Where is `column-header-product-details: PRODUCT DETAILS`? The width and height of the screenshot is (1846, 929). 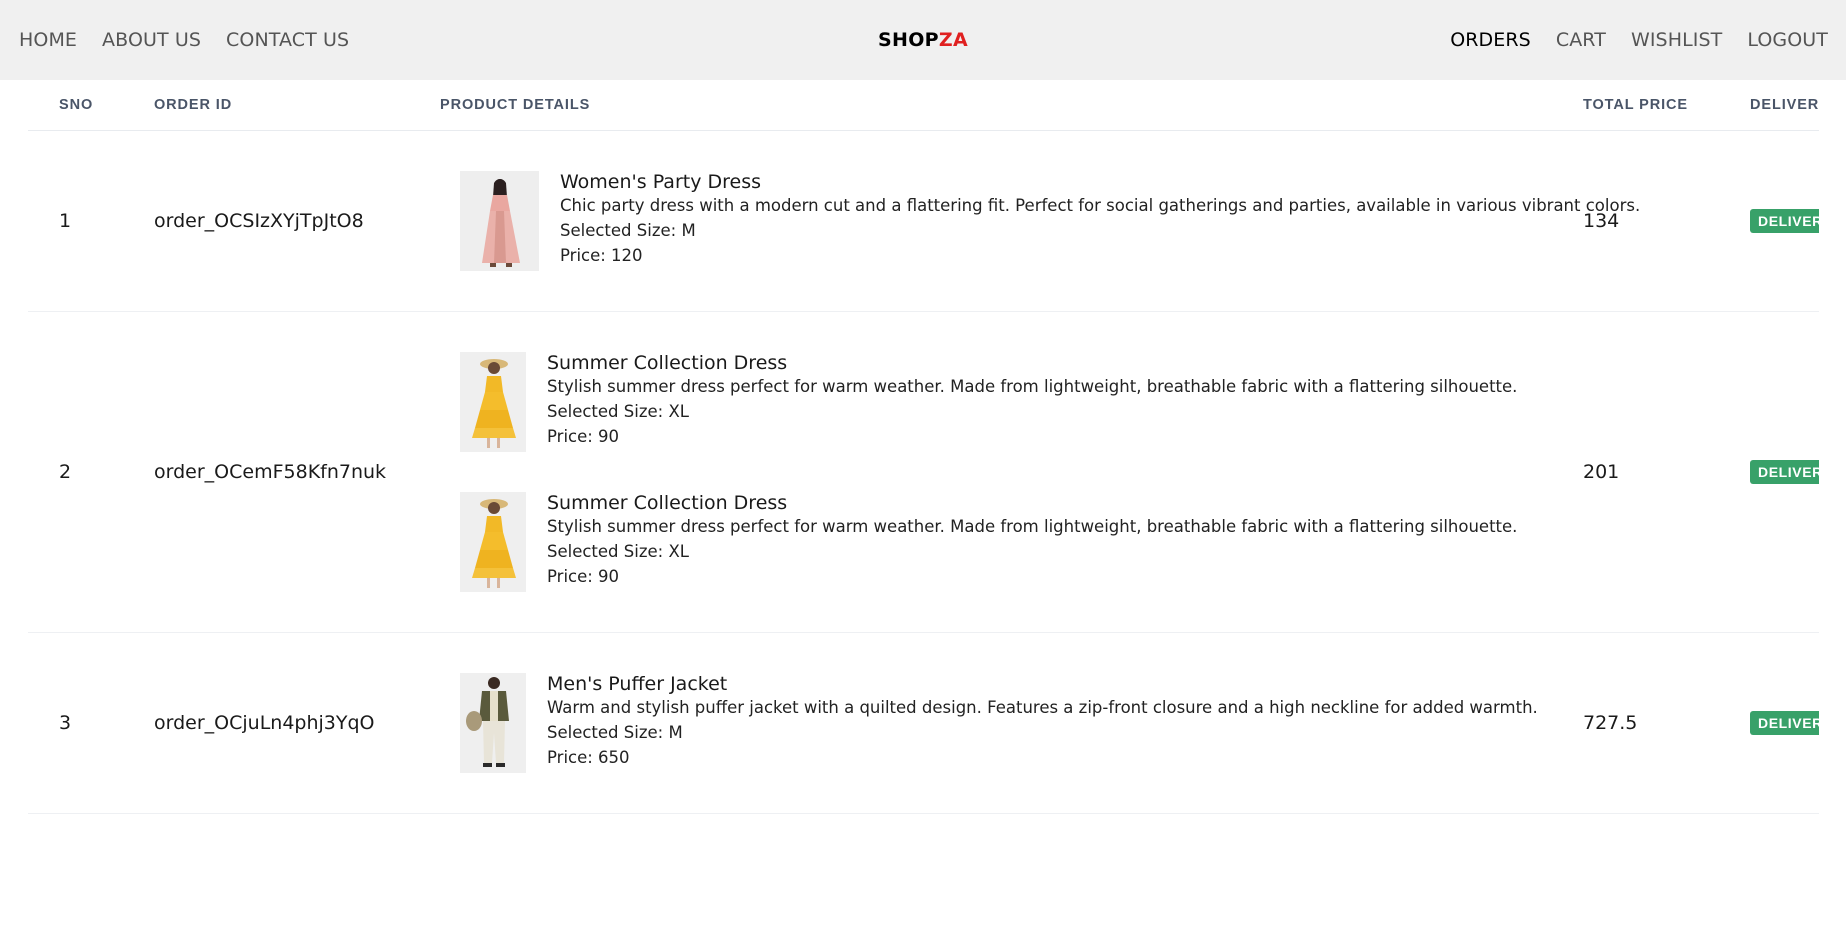
column-header-product-details: PRODUCT DETAILS is located at coordinates (515, 105).